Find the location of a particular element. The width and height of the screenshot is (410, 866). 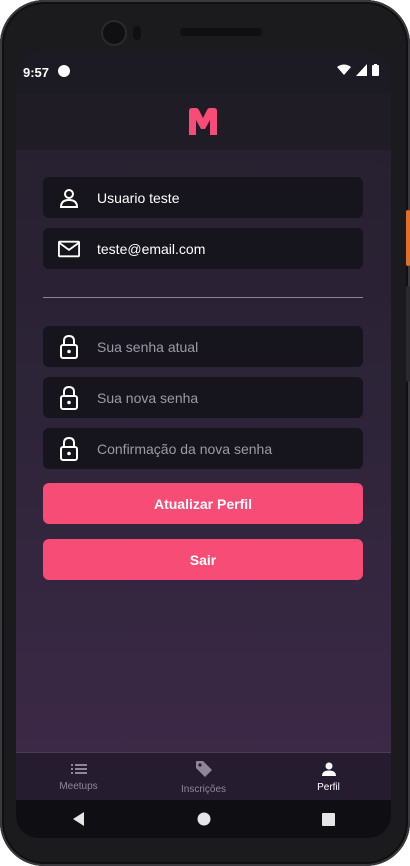

tab-meetups: Meetups is located at coordinates (78, 777).